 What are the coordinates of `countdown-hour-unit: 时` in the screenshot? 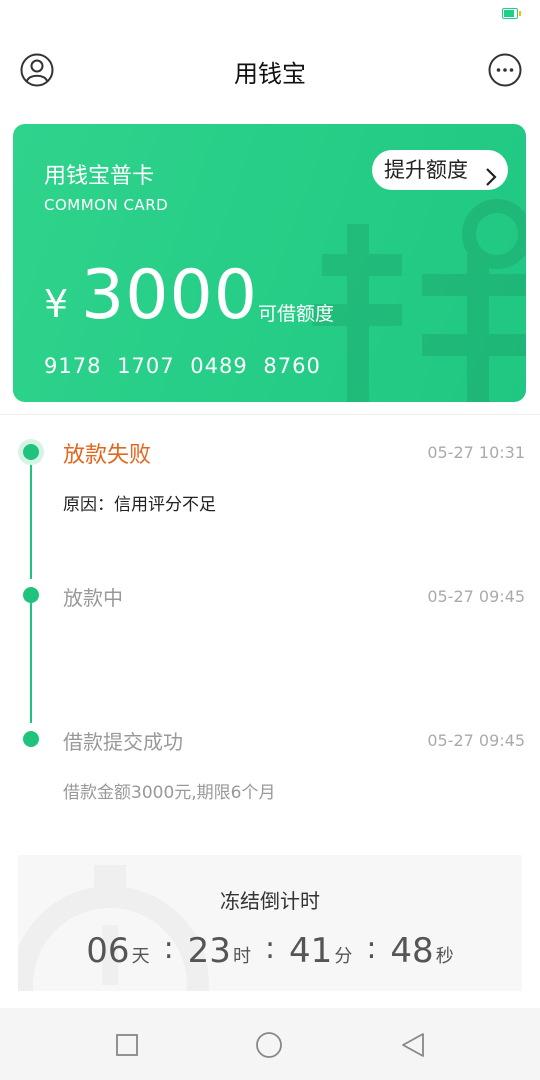 It's located at (241, 956).